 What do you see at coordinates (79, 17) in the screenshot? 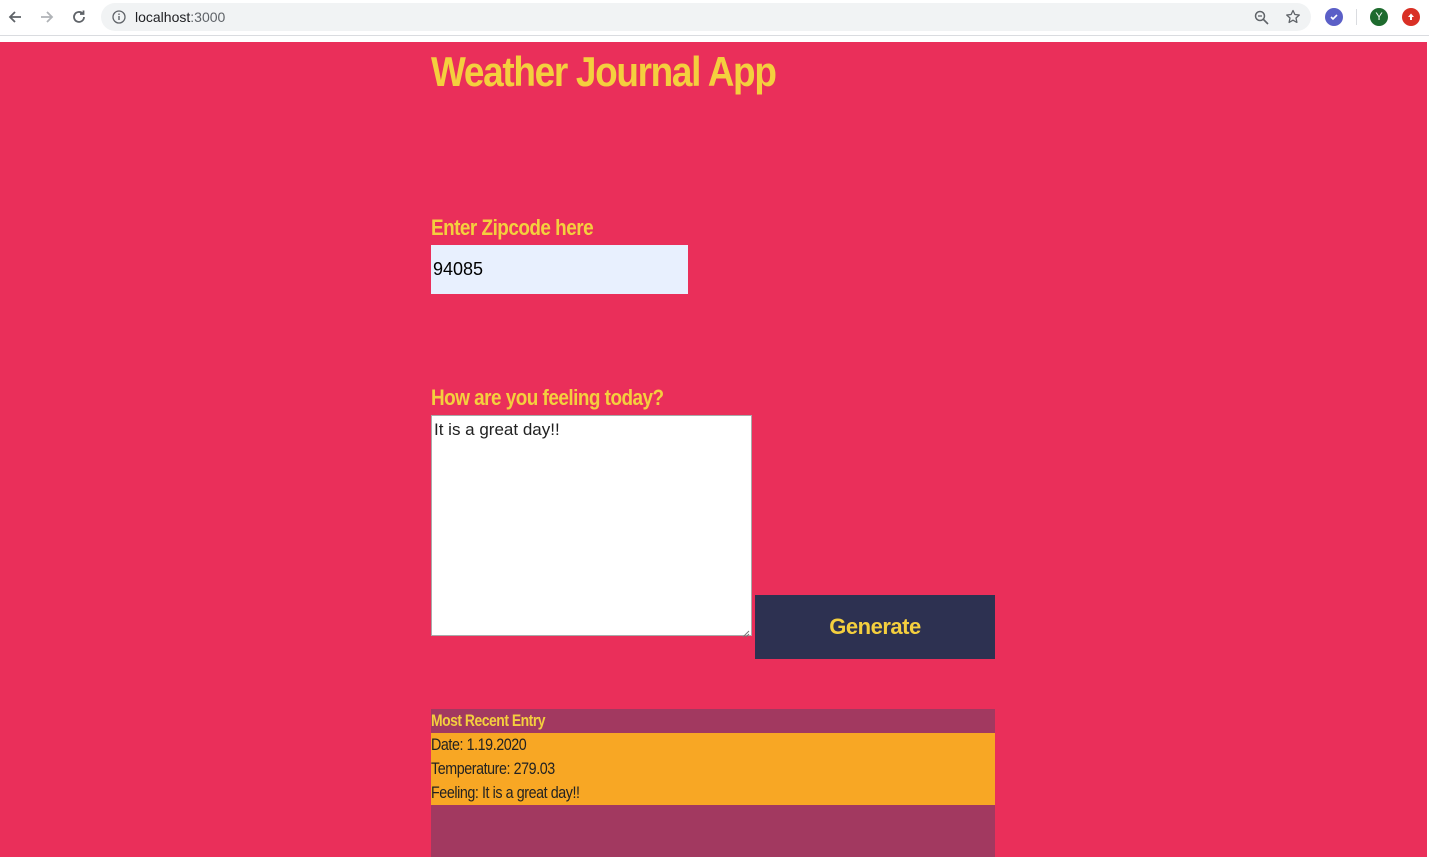
I see `reload-icon` at bounding box center [79, 17].